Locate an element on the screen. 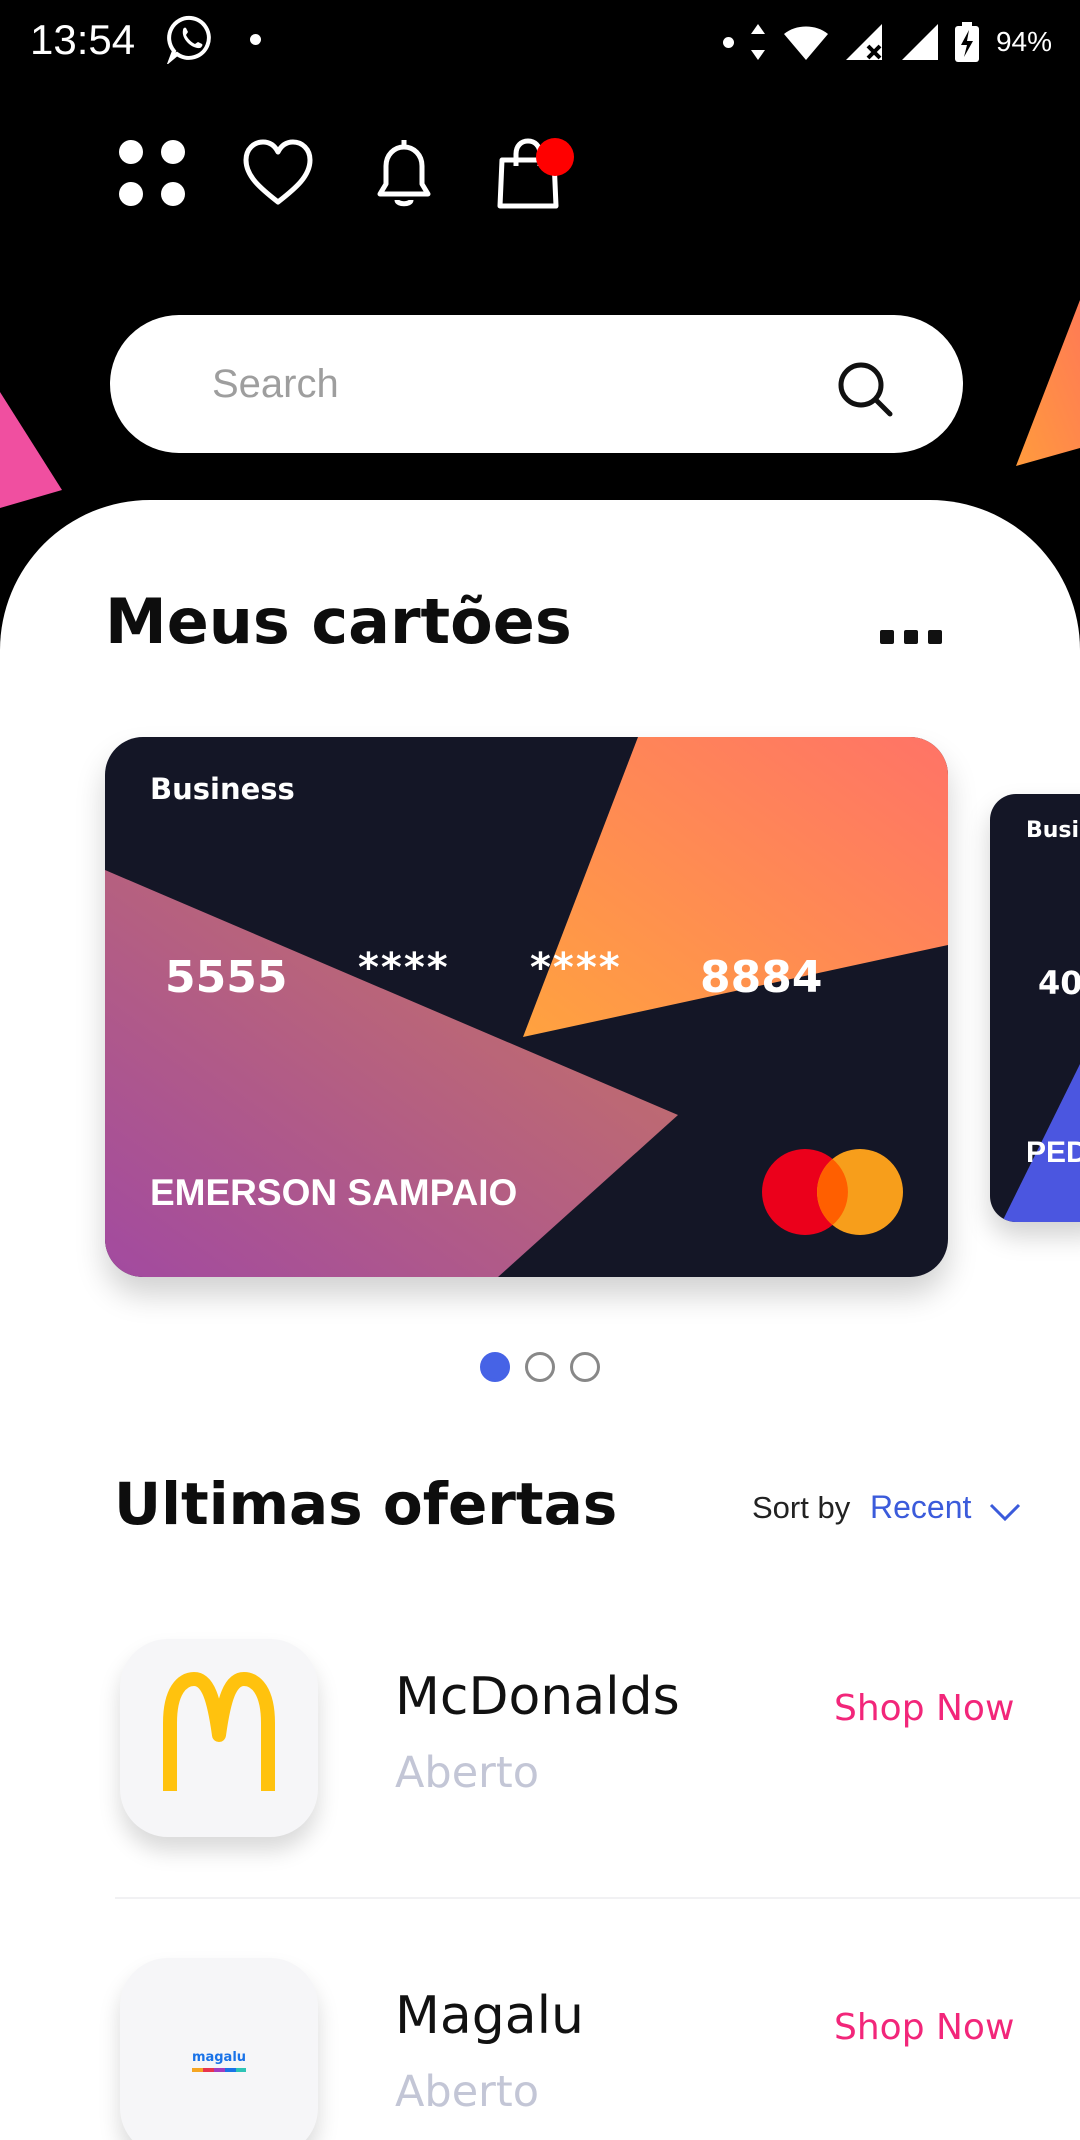  search-icon is located at coordinates (865, 389).